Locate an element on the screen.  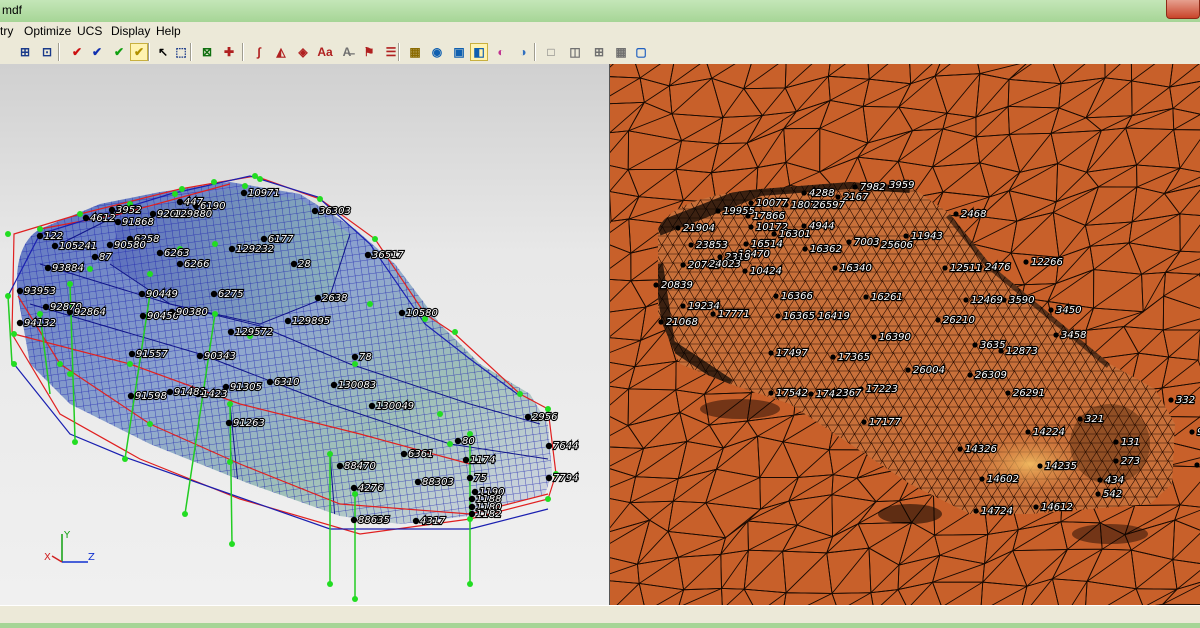
select-box-button: ⬚ is located at coordinates (181, 52).